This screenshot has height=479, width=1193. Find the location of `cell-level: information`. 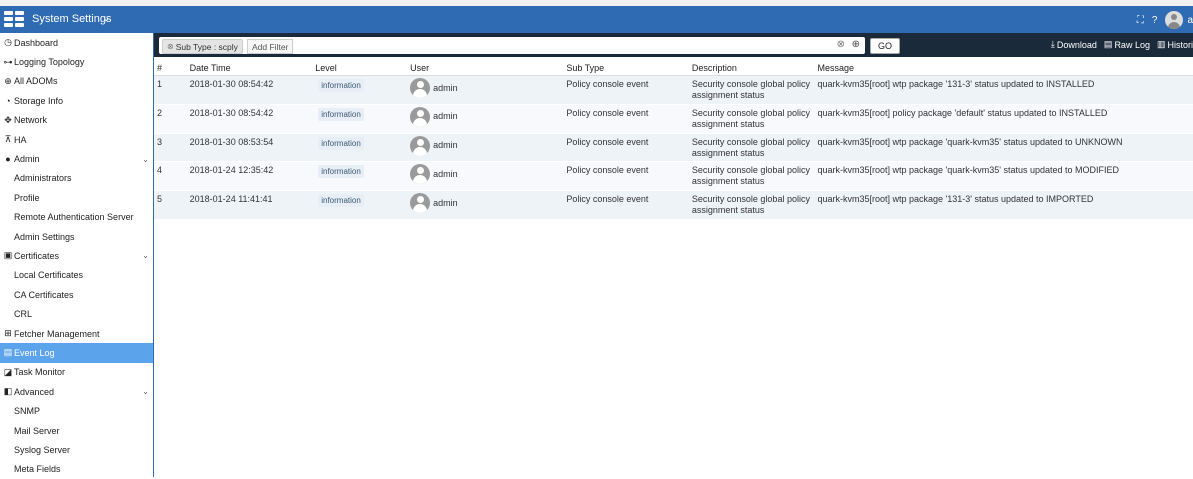

cell-level: information is located at coordinates (359, 84).